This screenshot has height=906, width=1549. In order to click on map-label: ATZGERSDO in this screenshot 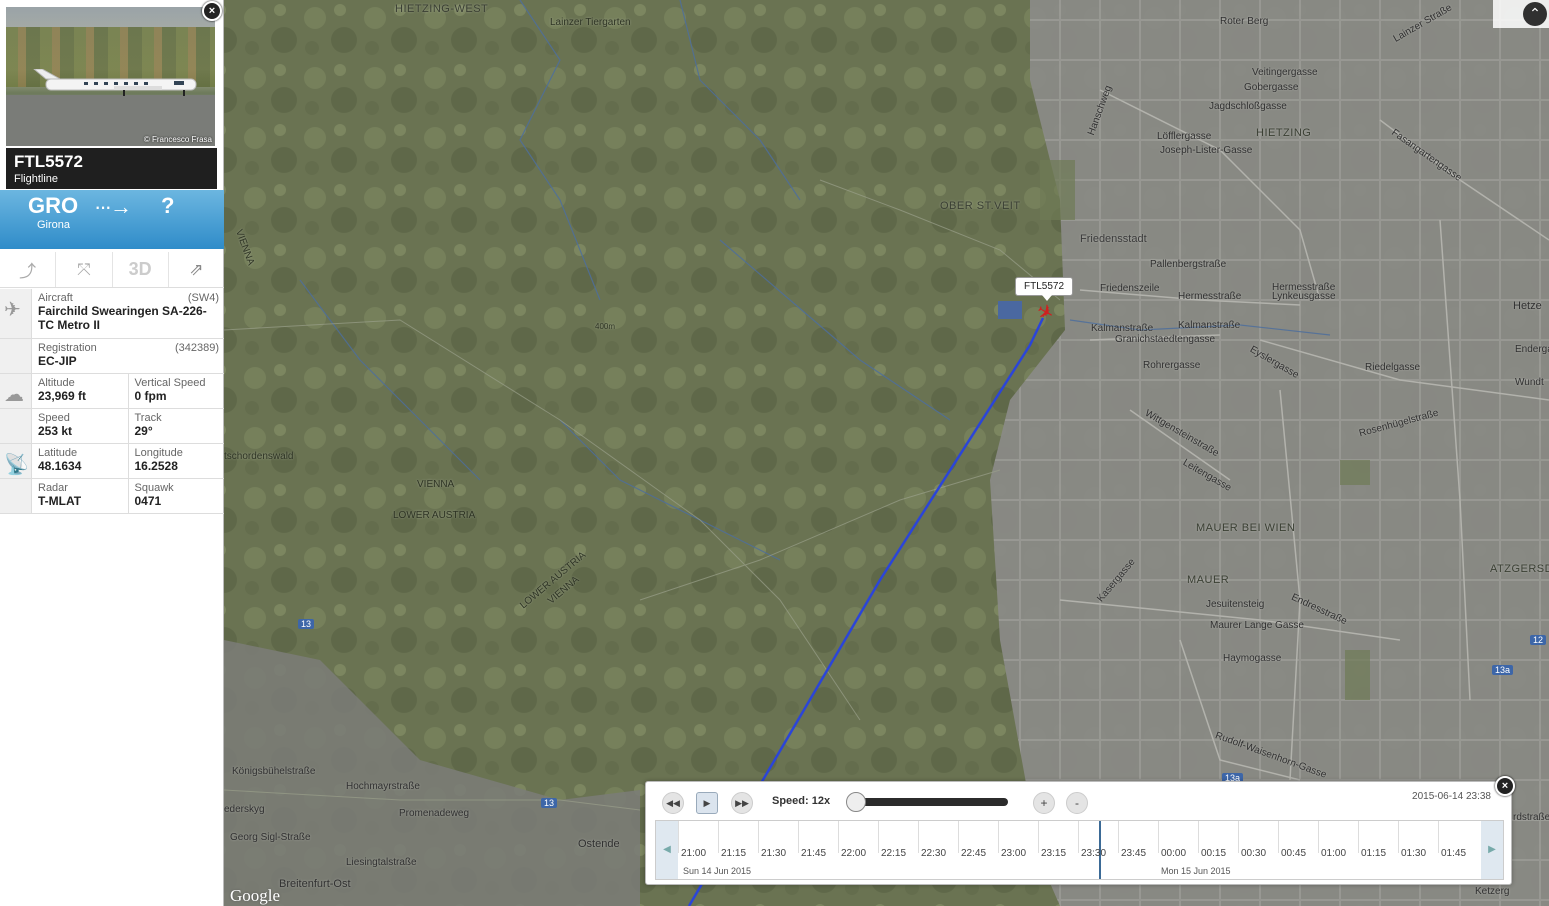, I will do `click(1519, 569)`.